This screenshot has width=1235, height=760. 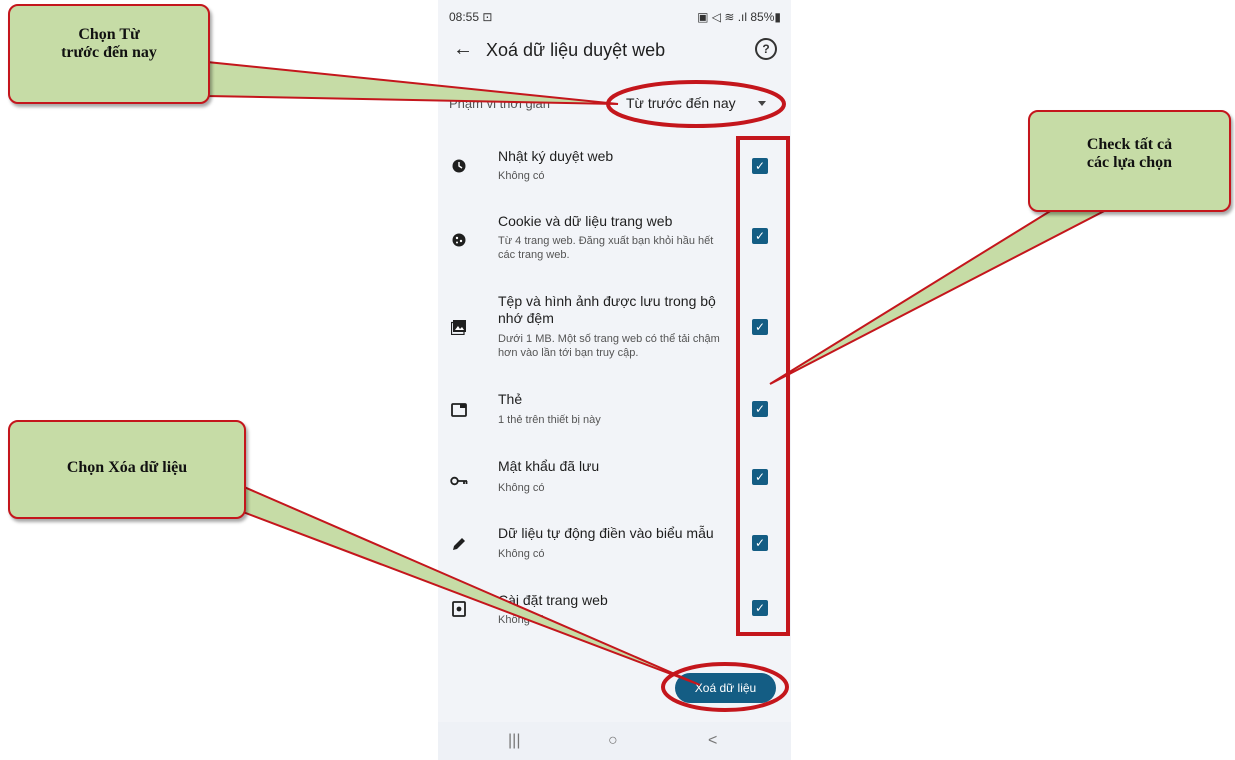 What do you see at coordinates (459, 166) in the screenshot?
I see `clock-icon` at bounding box center [459, 166].